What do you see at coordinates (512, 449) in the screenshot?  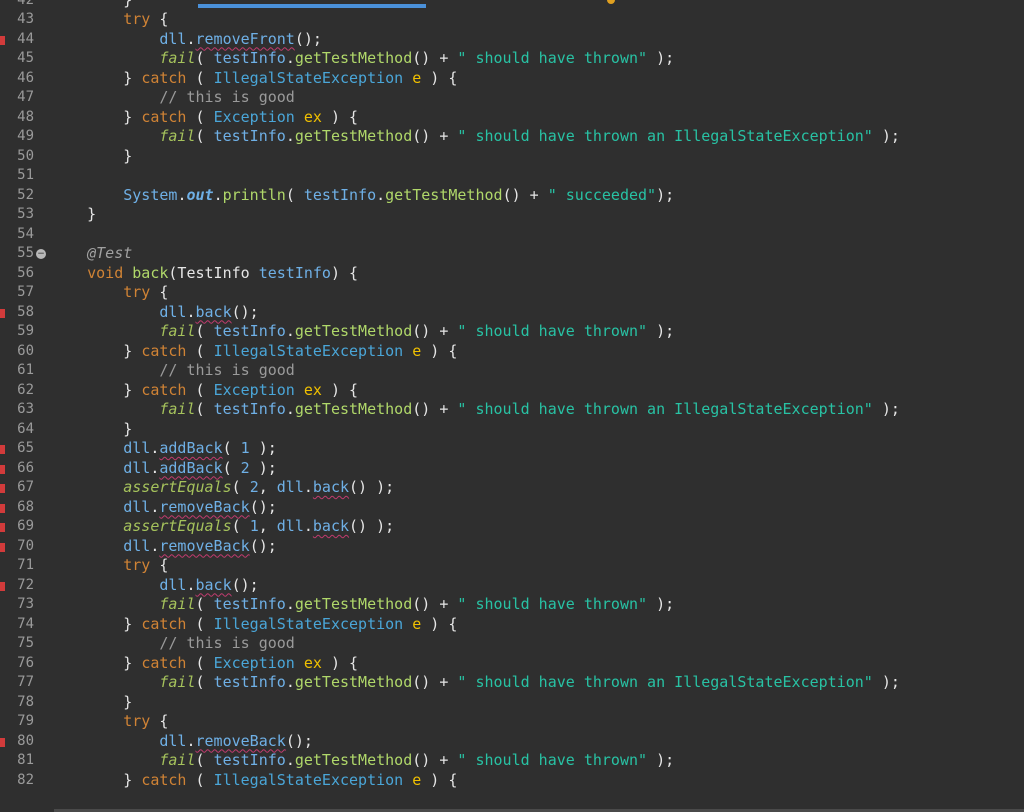 I see `code-line: 65 dll.addBack( 1 );` at bounding box center [512, 449].